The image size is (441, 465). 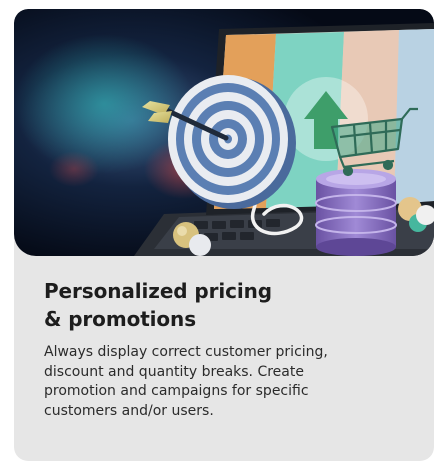 I want to click on card-description-line: discount and quantity breaks. Create, so click(x=174, y=371).